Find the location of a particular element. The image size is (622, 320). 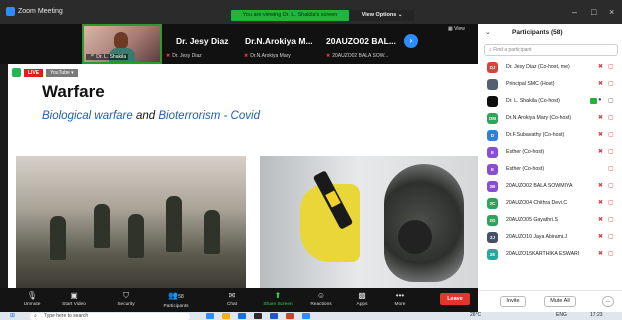

app-title: Zoom Meeting is located at coordinates (34, 11).